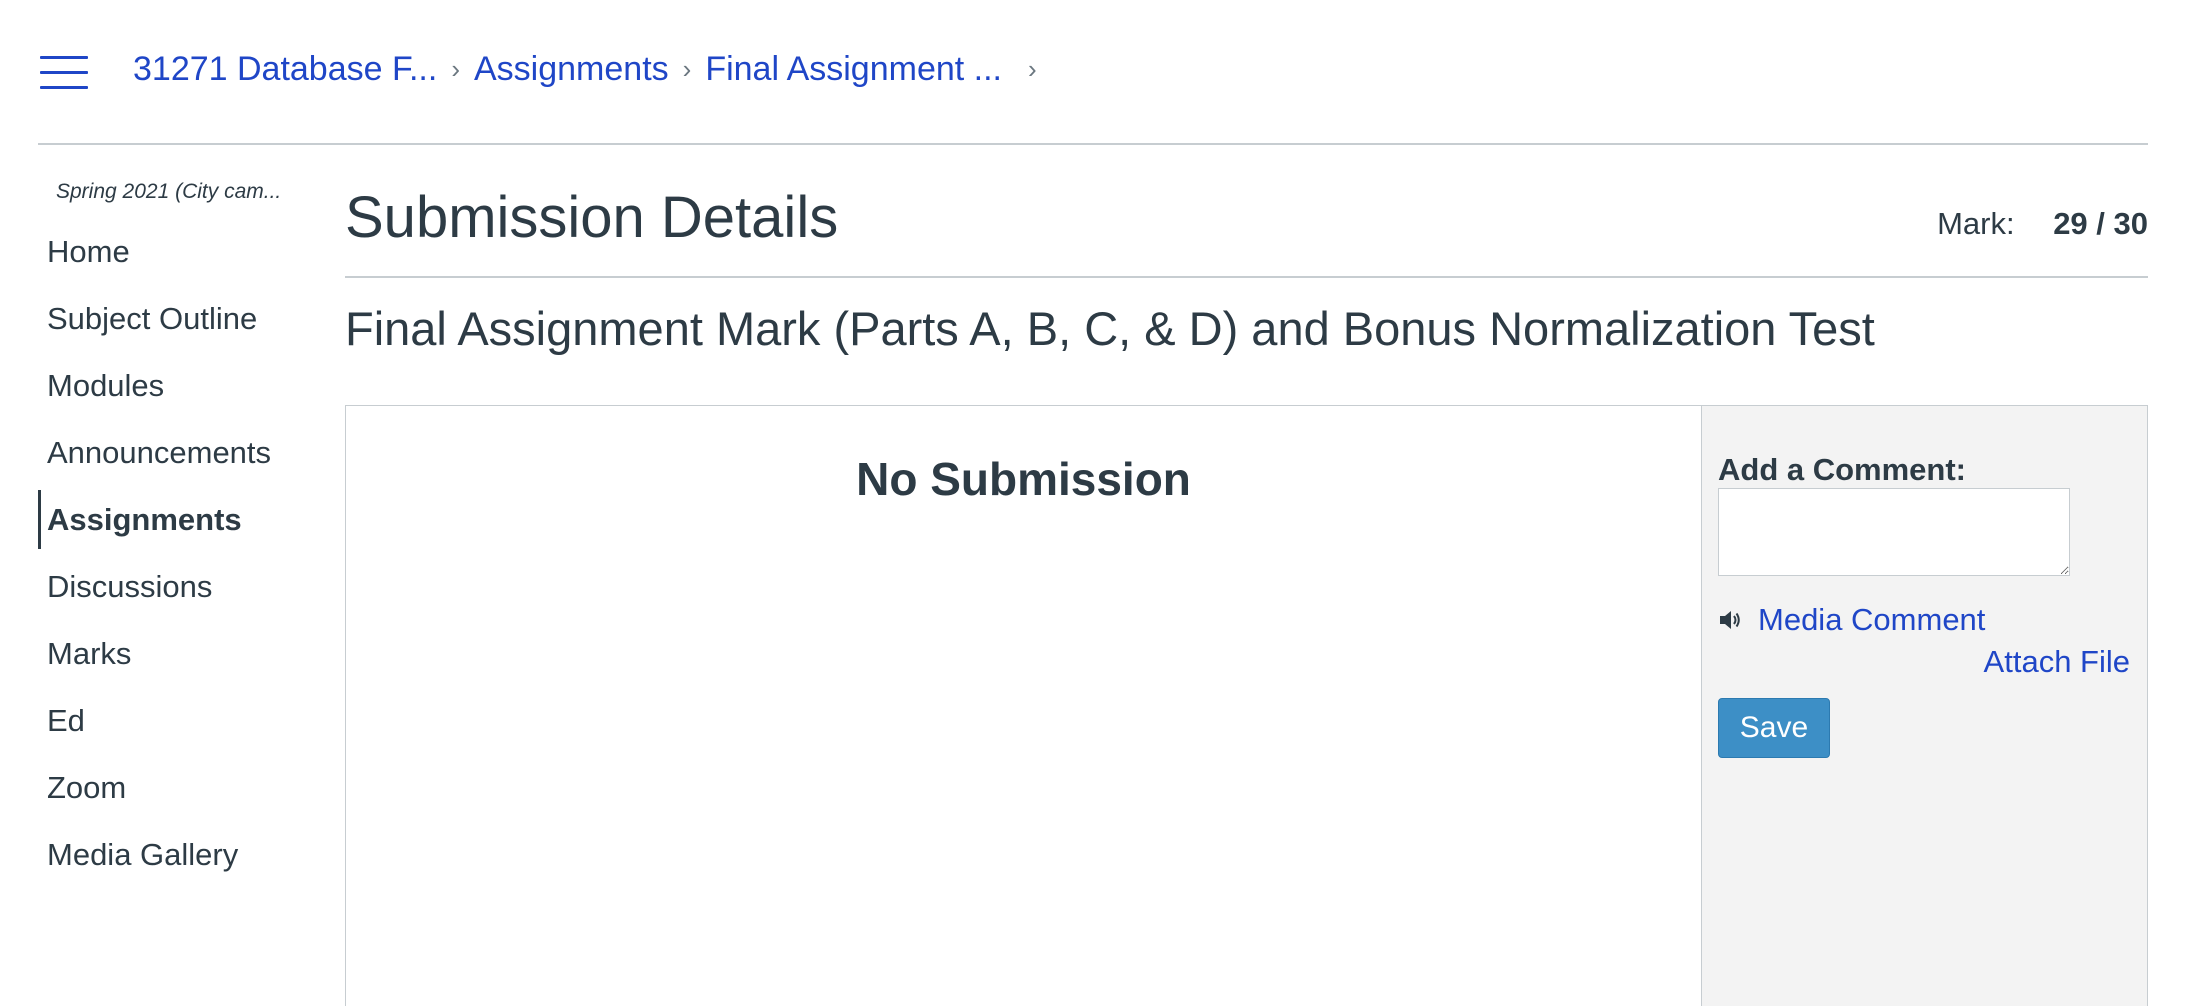 This screenshot has width=2202, height=1006. I want to click on nav-item-announcements: Announcements, so click(168, 452).